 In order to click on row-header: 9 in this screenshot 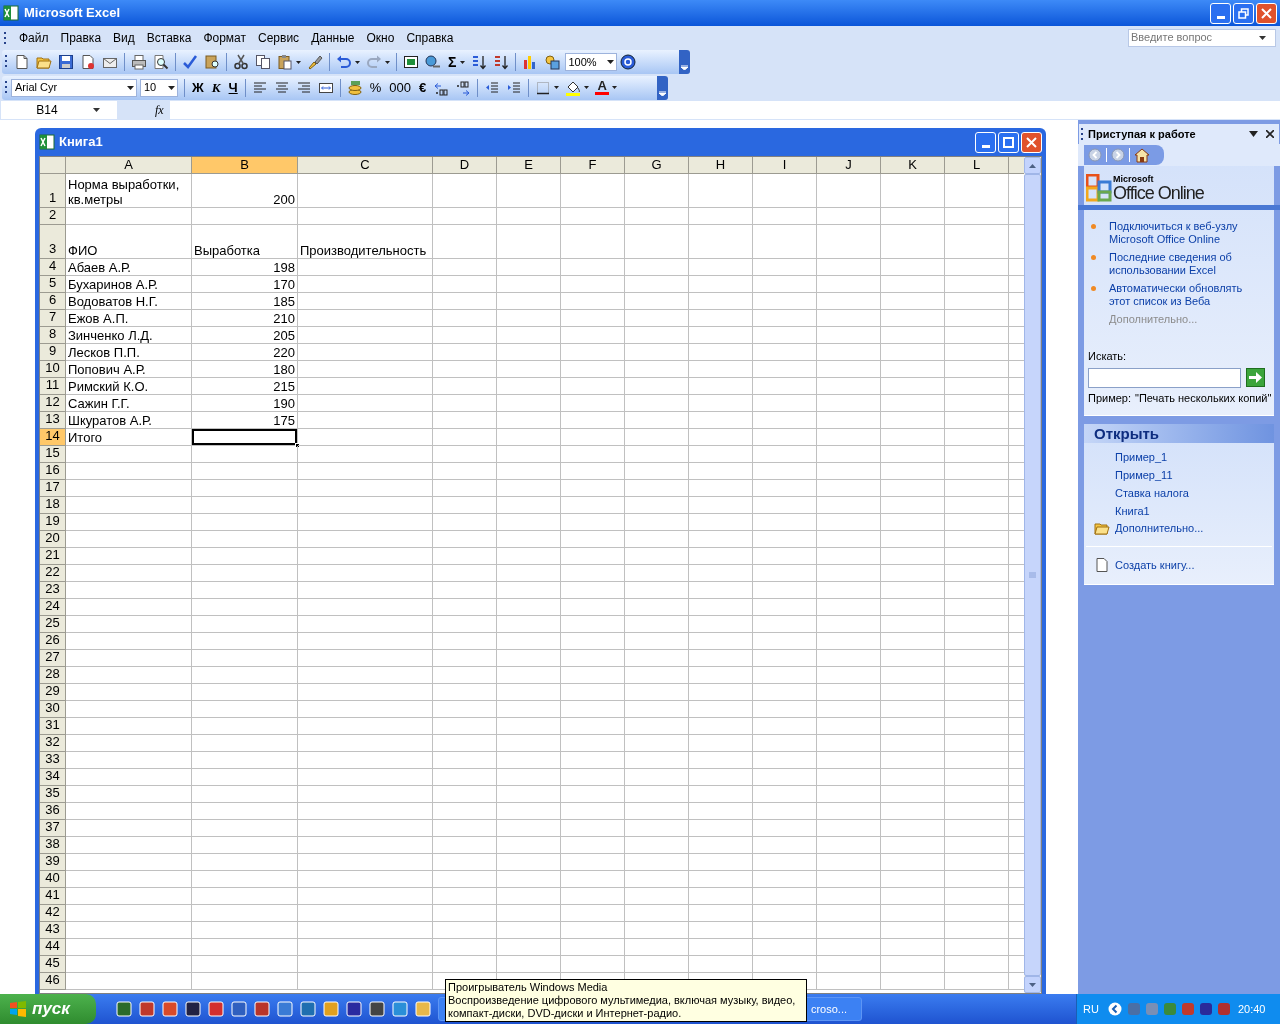, I will do `click(53, 352)`.